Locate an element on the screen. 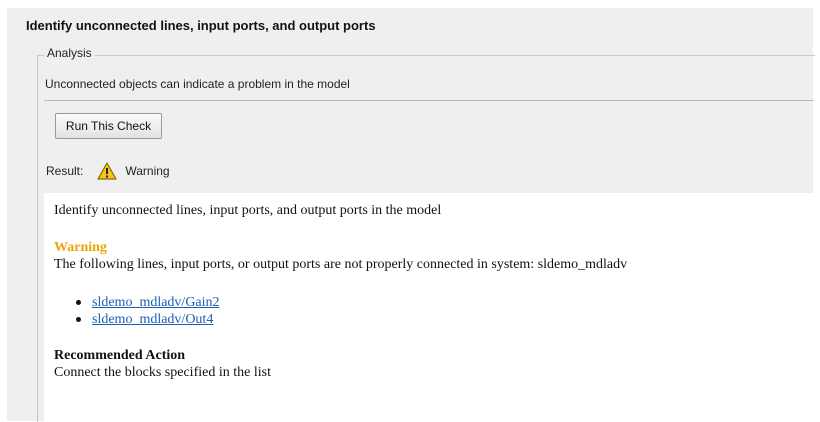 The image size is (820, 422). run-this-check-button: Run This Check is located at coordinates (108, 126).